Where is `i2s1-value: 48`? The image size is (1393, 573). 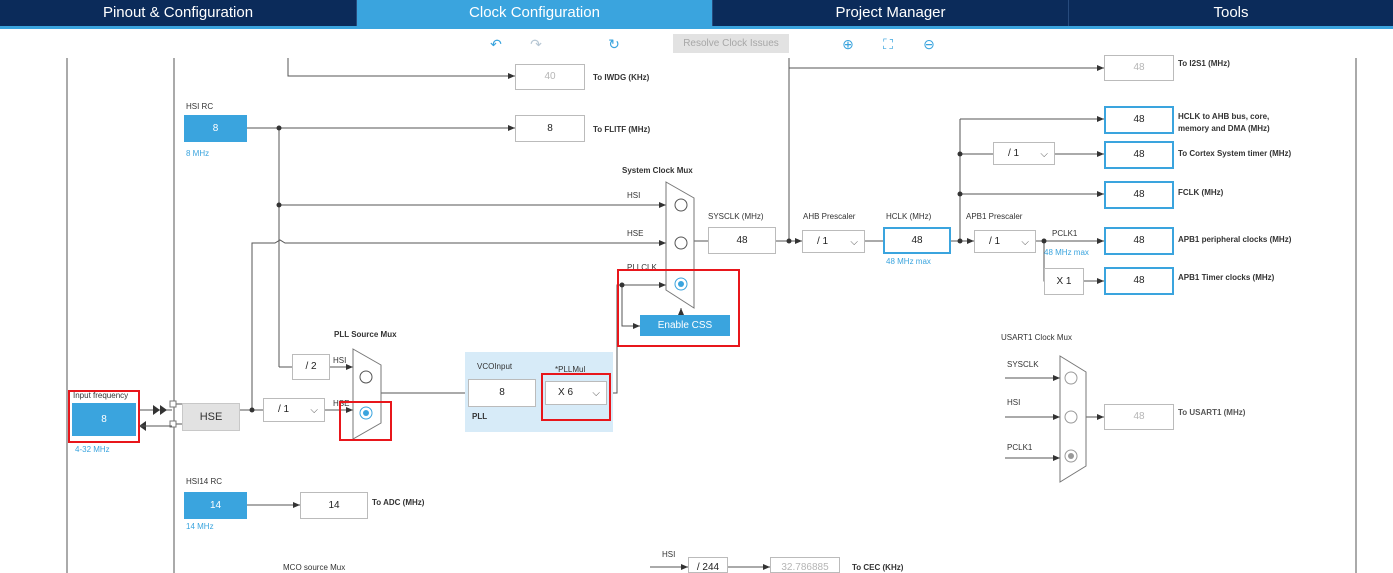 i2s1-value: 48 is located at coordinates (1139, 68).